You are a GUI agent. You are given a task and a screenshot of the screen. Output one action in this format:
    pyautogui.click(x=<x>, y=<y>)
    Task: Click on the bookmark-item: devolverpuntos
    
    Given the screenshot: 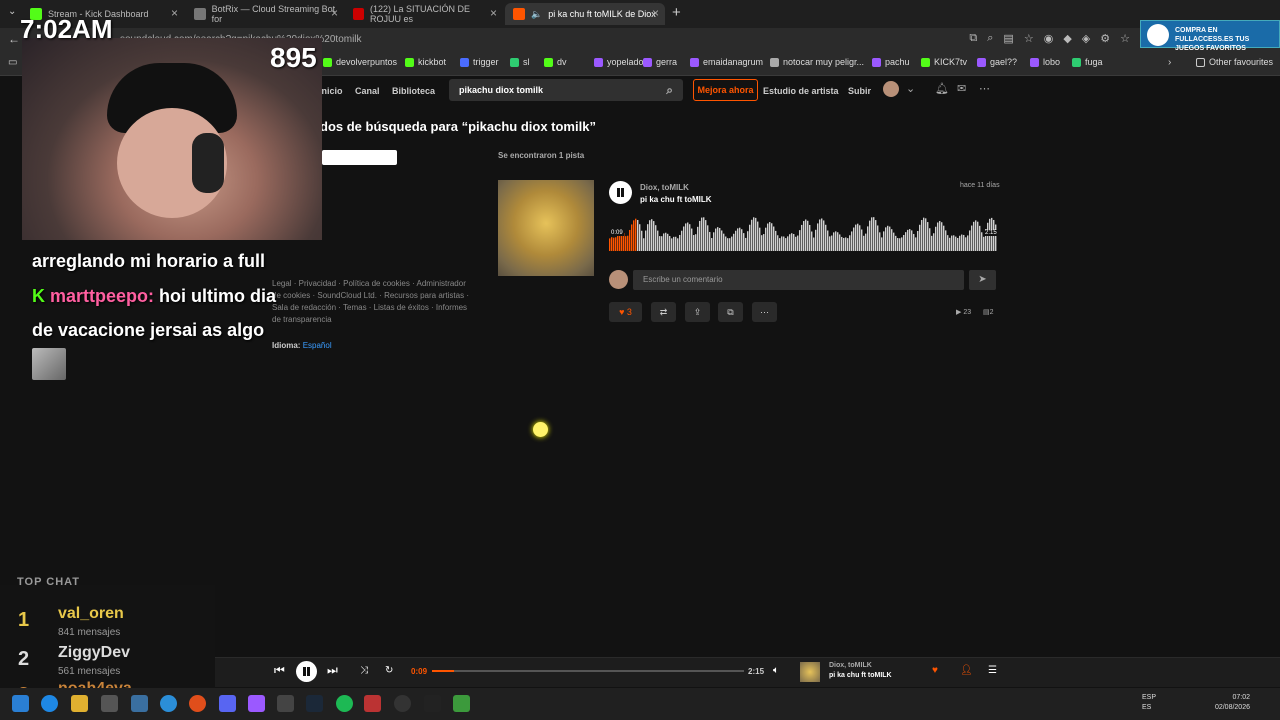 What is the action you would take?
    pyautogui.click(x=360, y=62)
    